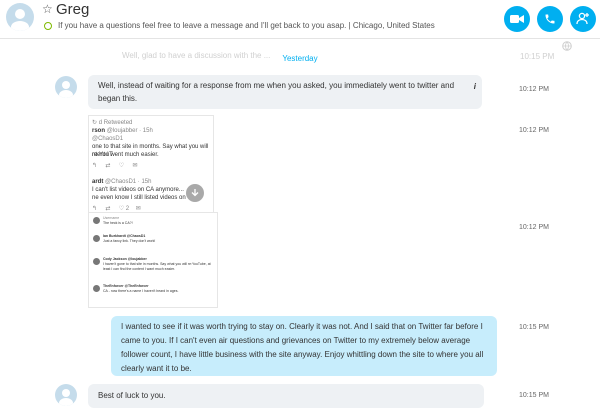 This screenshot has width=600, height=413. Describe the element at coordinates (286, 396) in the screenshot. I see `message-bubble: Best of luck to you.` at that location.